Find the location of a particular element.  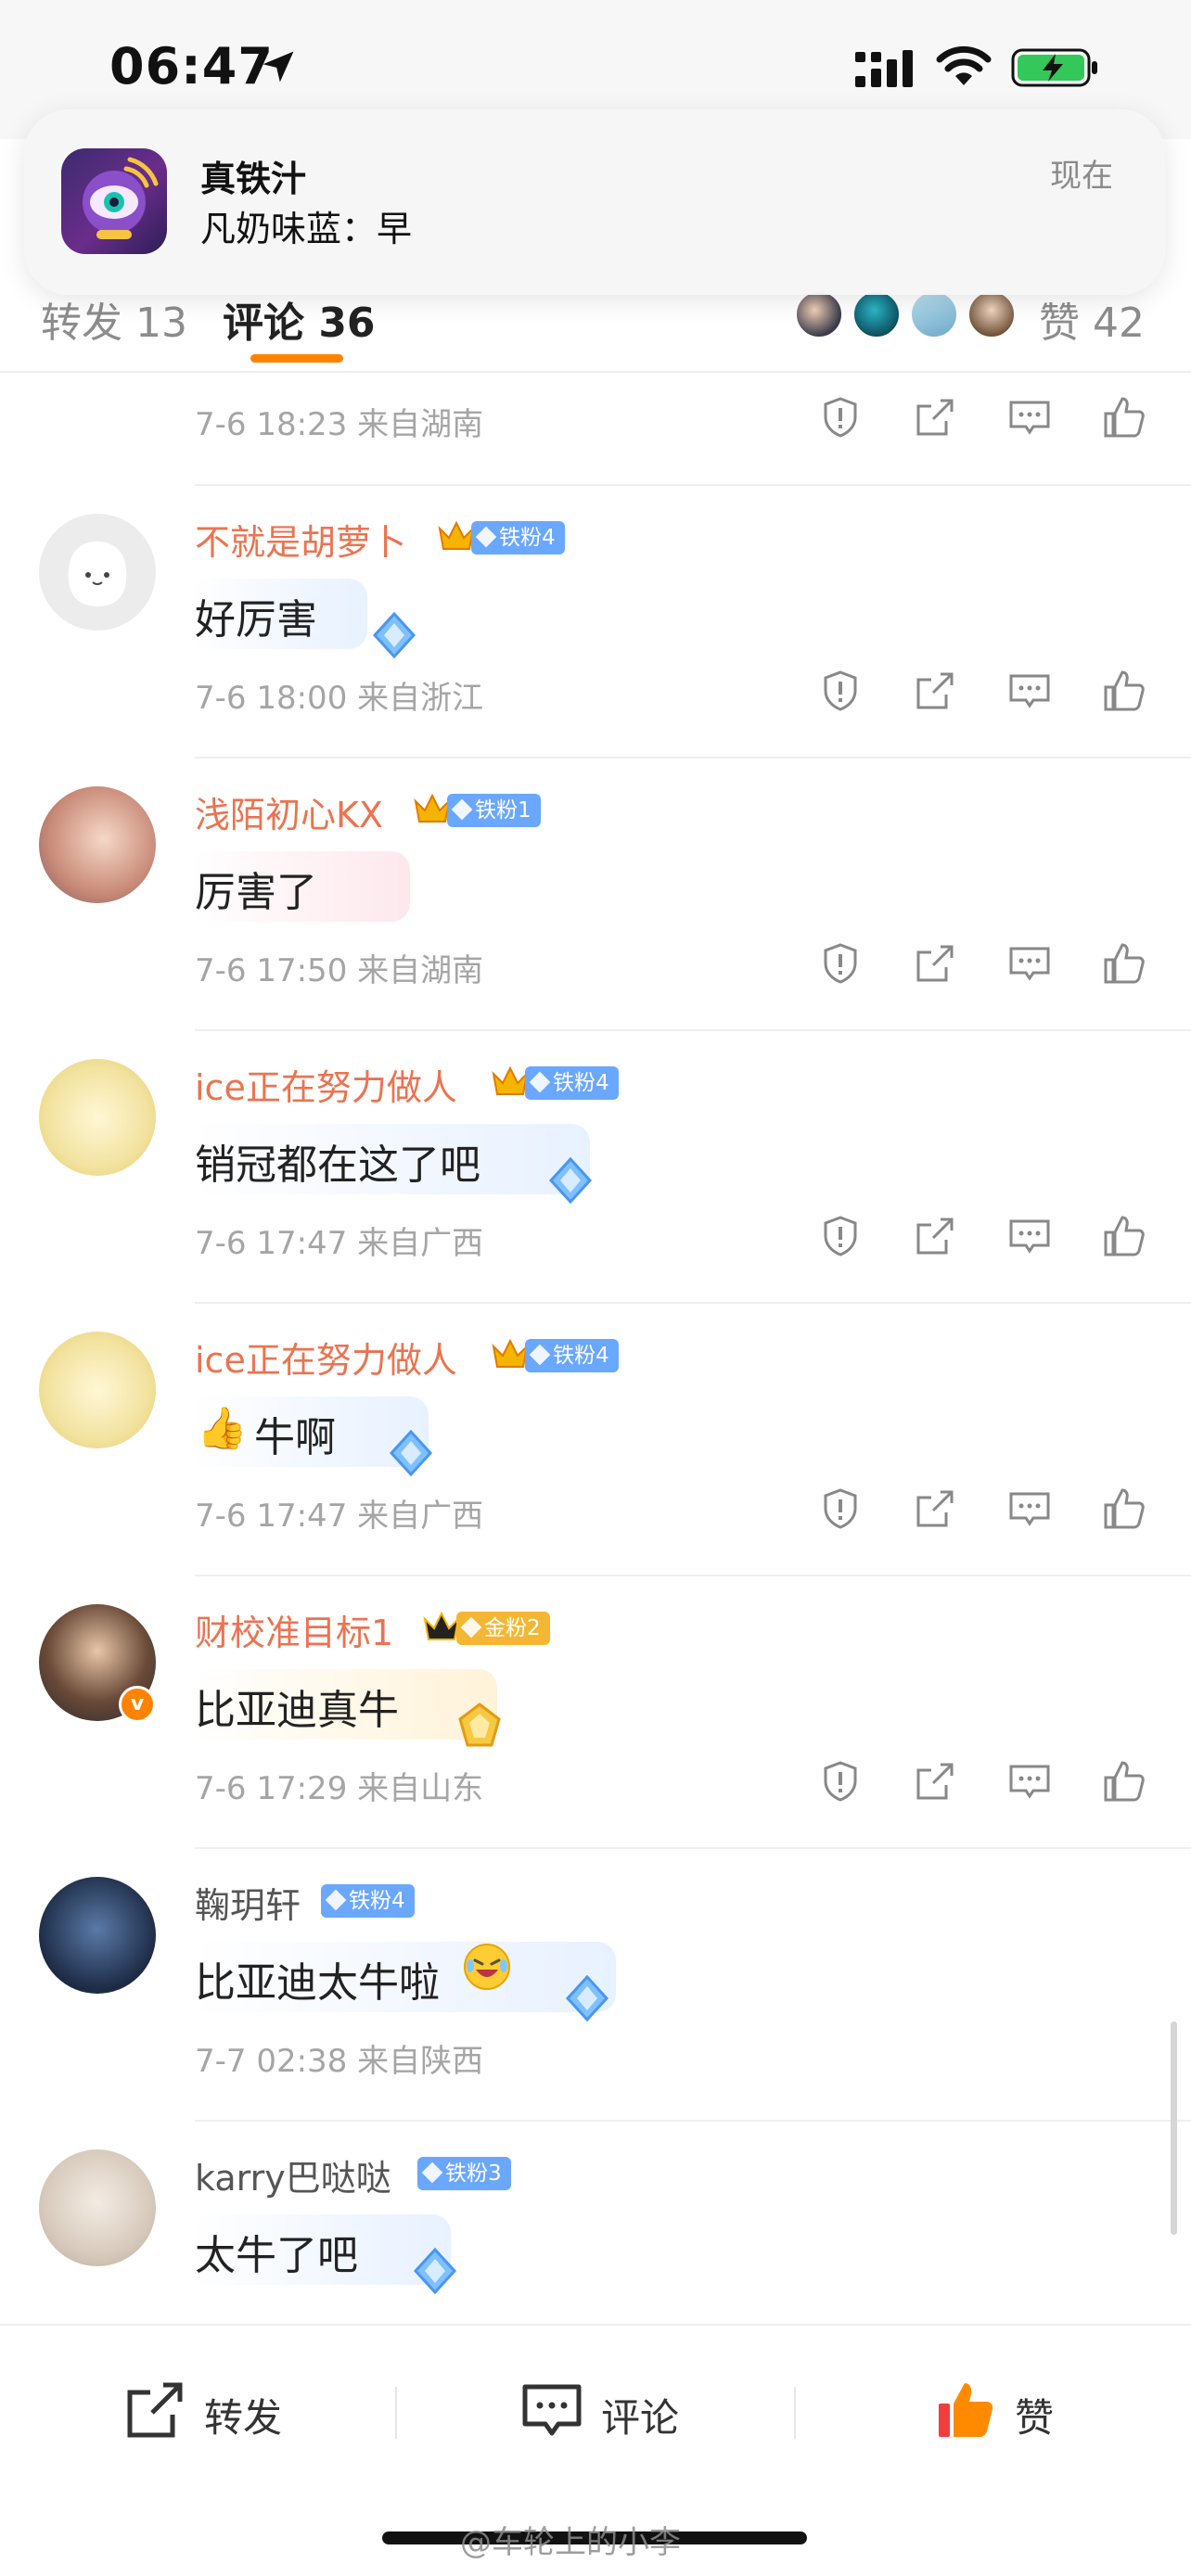

notification-body: 凡奶味蓝：早 is located at coordinates (306, 229).